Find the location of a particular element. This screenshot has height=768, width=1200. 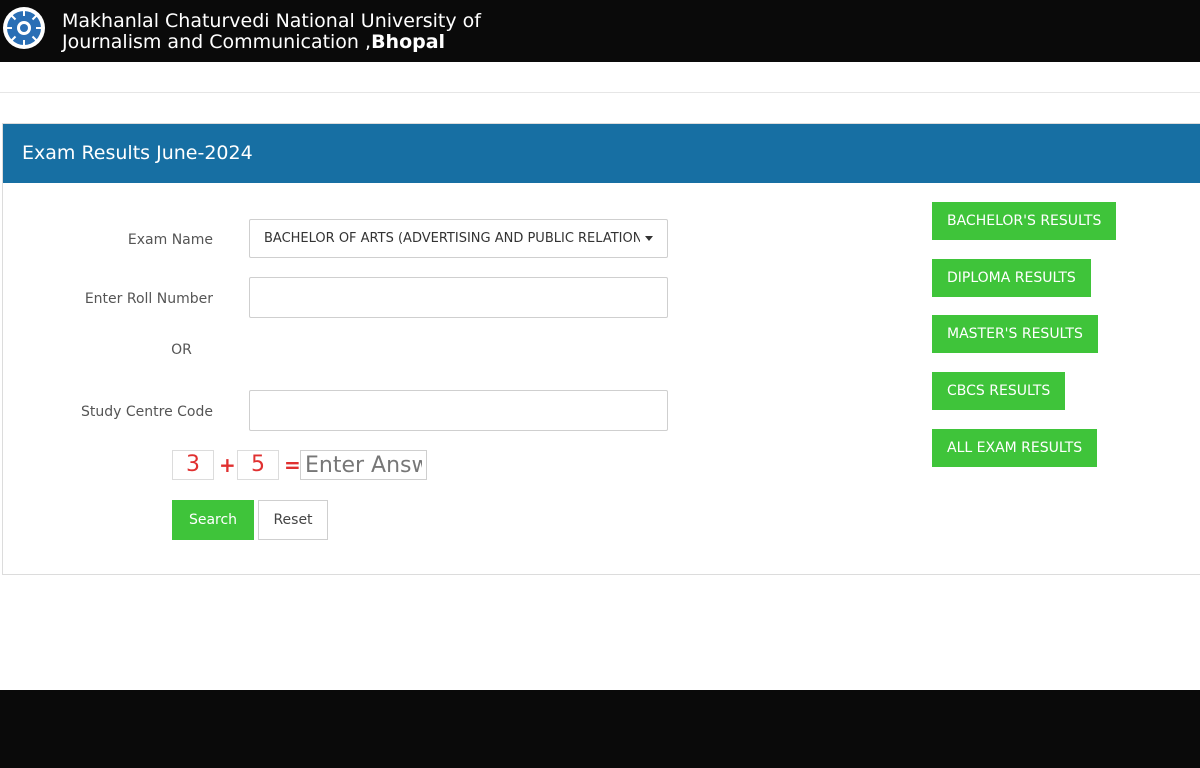

exam-name-label: Exam Name is located at coordinates (170, 240).